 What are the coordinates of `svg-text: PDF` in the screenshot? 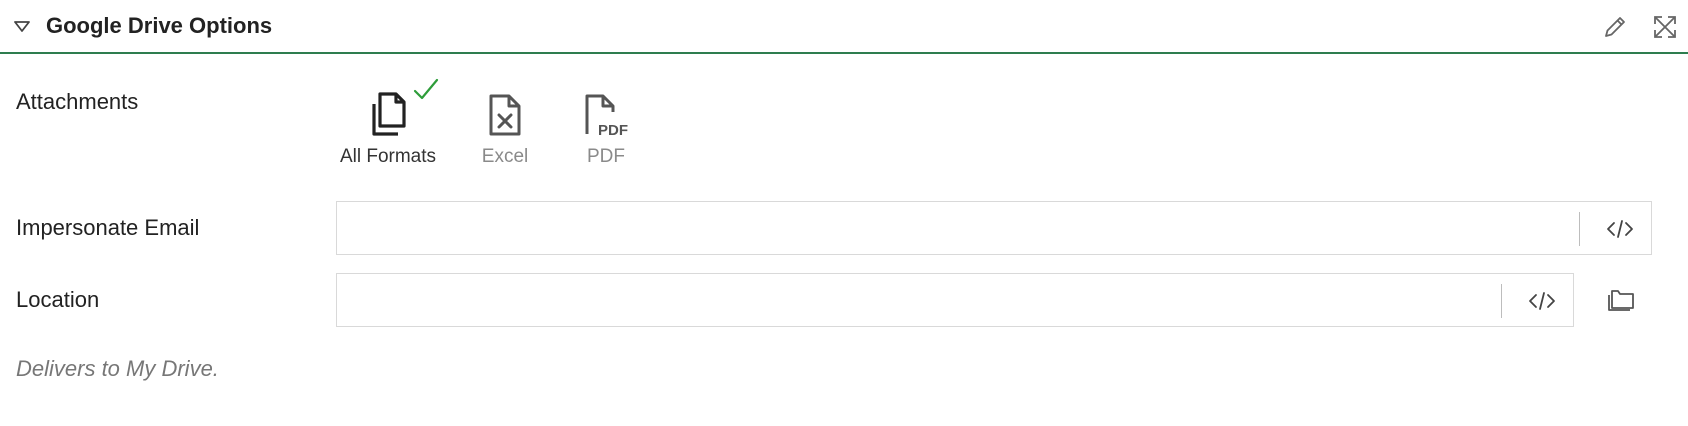 It's located at (613, 130).